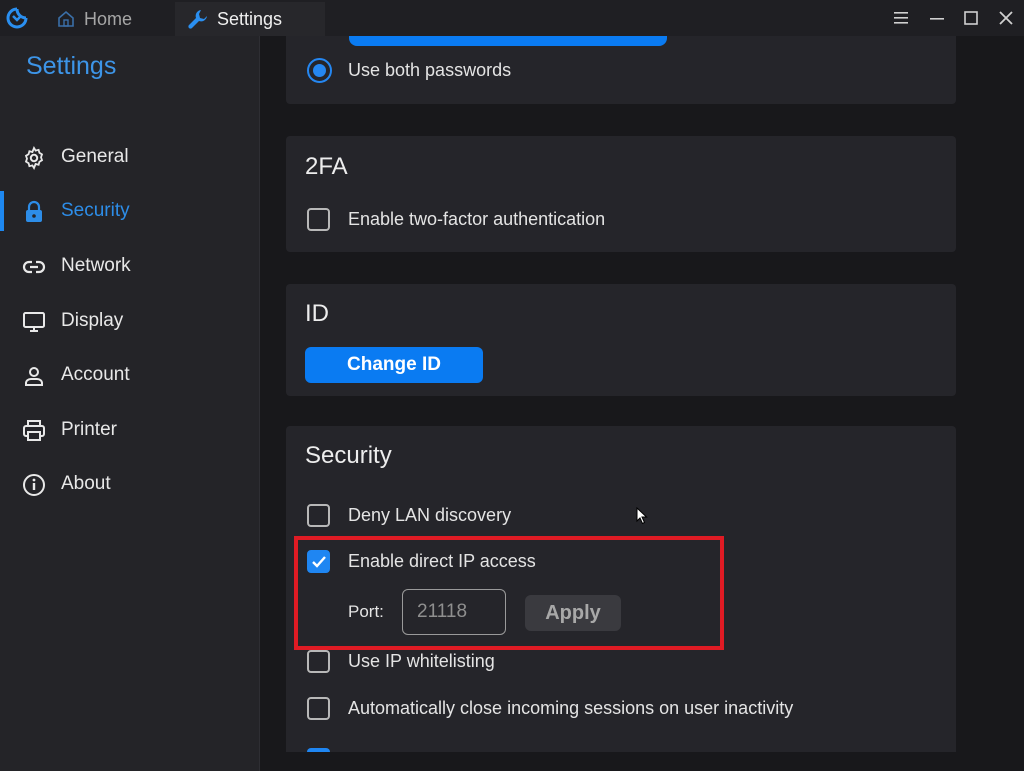 The width and height of the screenshot is (1024, 771). Describe the element at coordinates (621, 70) in the screenshot. I see `password-card: Use both passwords` at that location.